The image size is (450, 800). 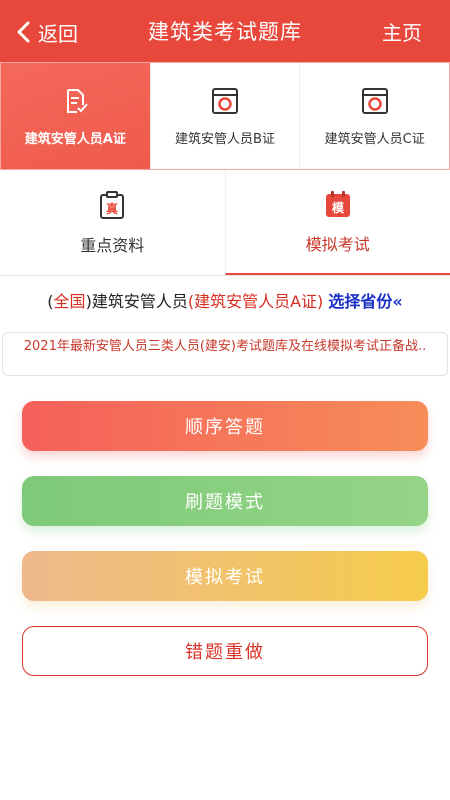 What do you see at coordinates (112, 208) in the screenshot?
I see `clipboard-icon-char: 真` at bounding box center [112, 208].